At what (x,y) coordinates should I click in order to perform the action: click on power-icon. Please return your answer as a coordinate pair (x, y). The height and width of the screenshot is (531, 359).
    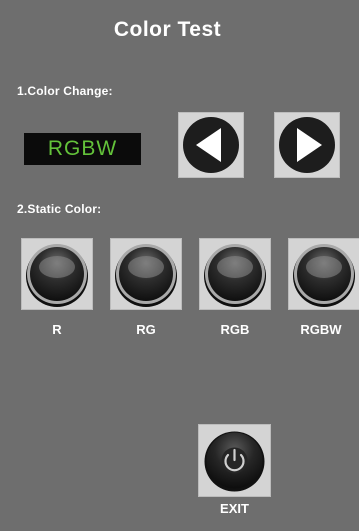
    Looking at the image, I should click on (234, 461).